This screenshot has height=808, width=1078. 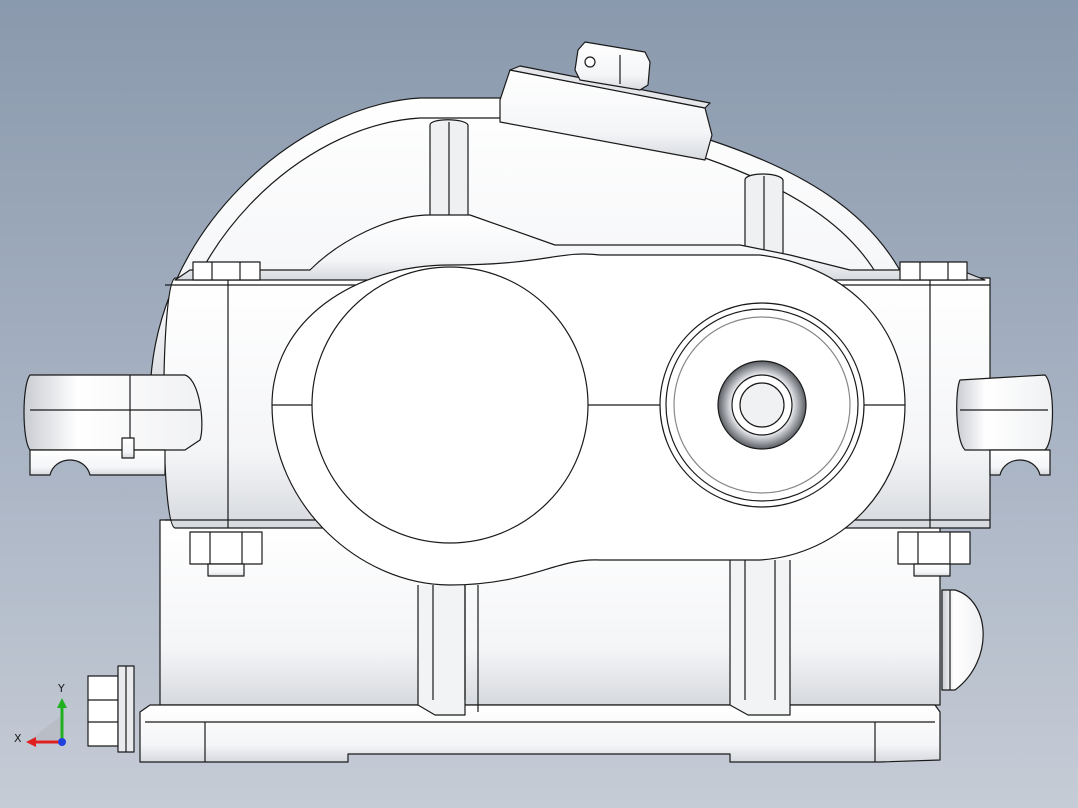 What do you see at coordinates (111, 709) in the screenshot?
I see `drain-plug` at bounding box center [111, 709].